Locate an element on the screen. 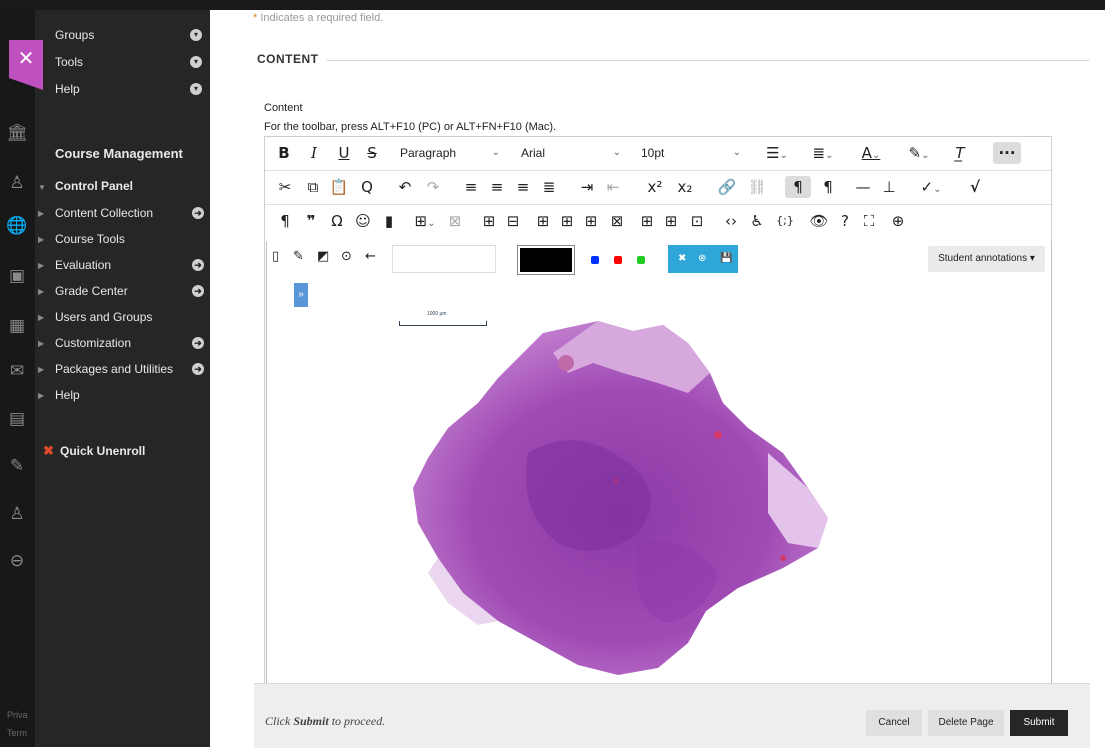 The height and width of the screenshot is (748, 1105). submit-button: Submit is located at coordinates (1039, 723).